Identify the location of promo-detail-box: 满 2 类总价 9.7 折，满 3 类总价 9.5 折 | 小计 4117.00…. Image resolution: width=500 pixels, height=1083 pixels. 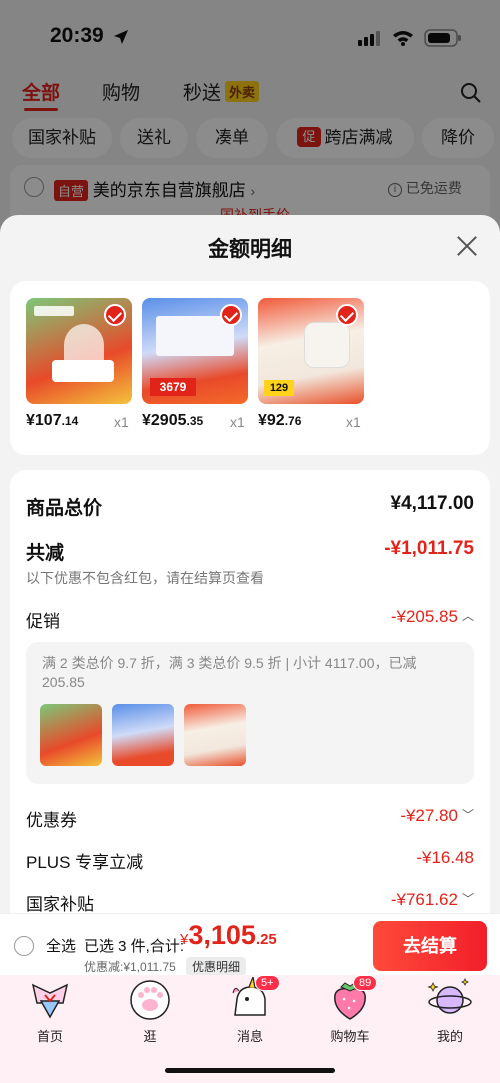
(250, 713).